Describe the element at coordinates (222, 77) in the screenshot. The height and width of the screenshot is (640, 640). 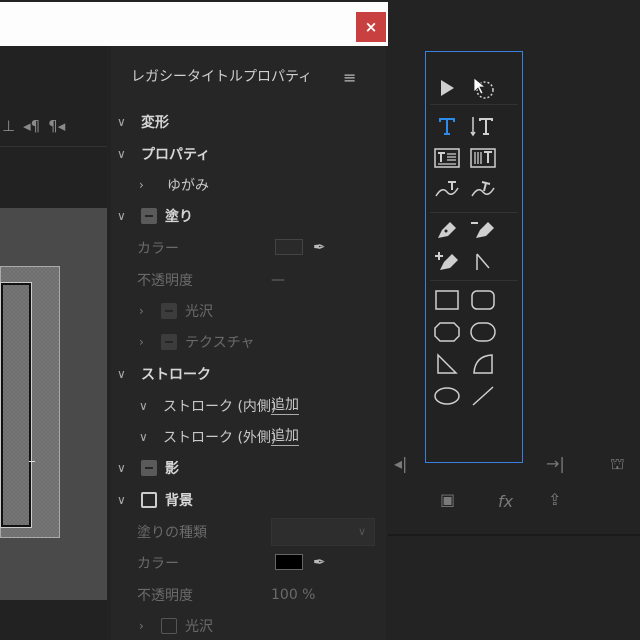
I see `panel-title: レガシータイトルプロパティ` at that location.